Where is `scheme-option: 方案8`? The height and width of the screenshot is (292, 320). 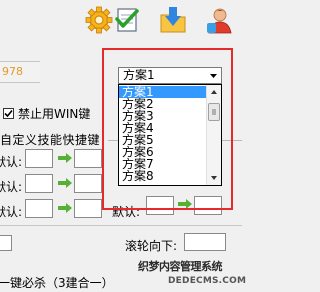 scheme-option: 方案8 is located at coordinates (162, 176).